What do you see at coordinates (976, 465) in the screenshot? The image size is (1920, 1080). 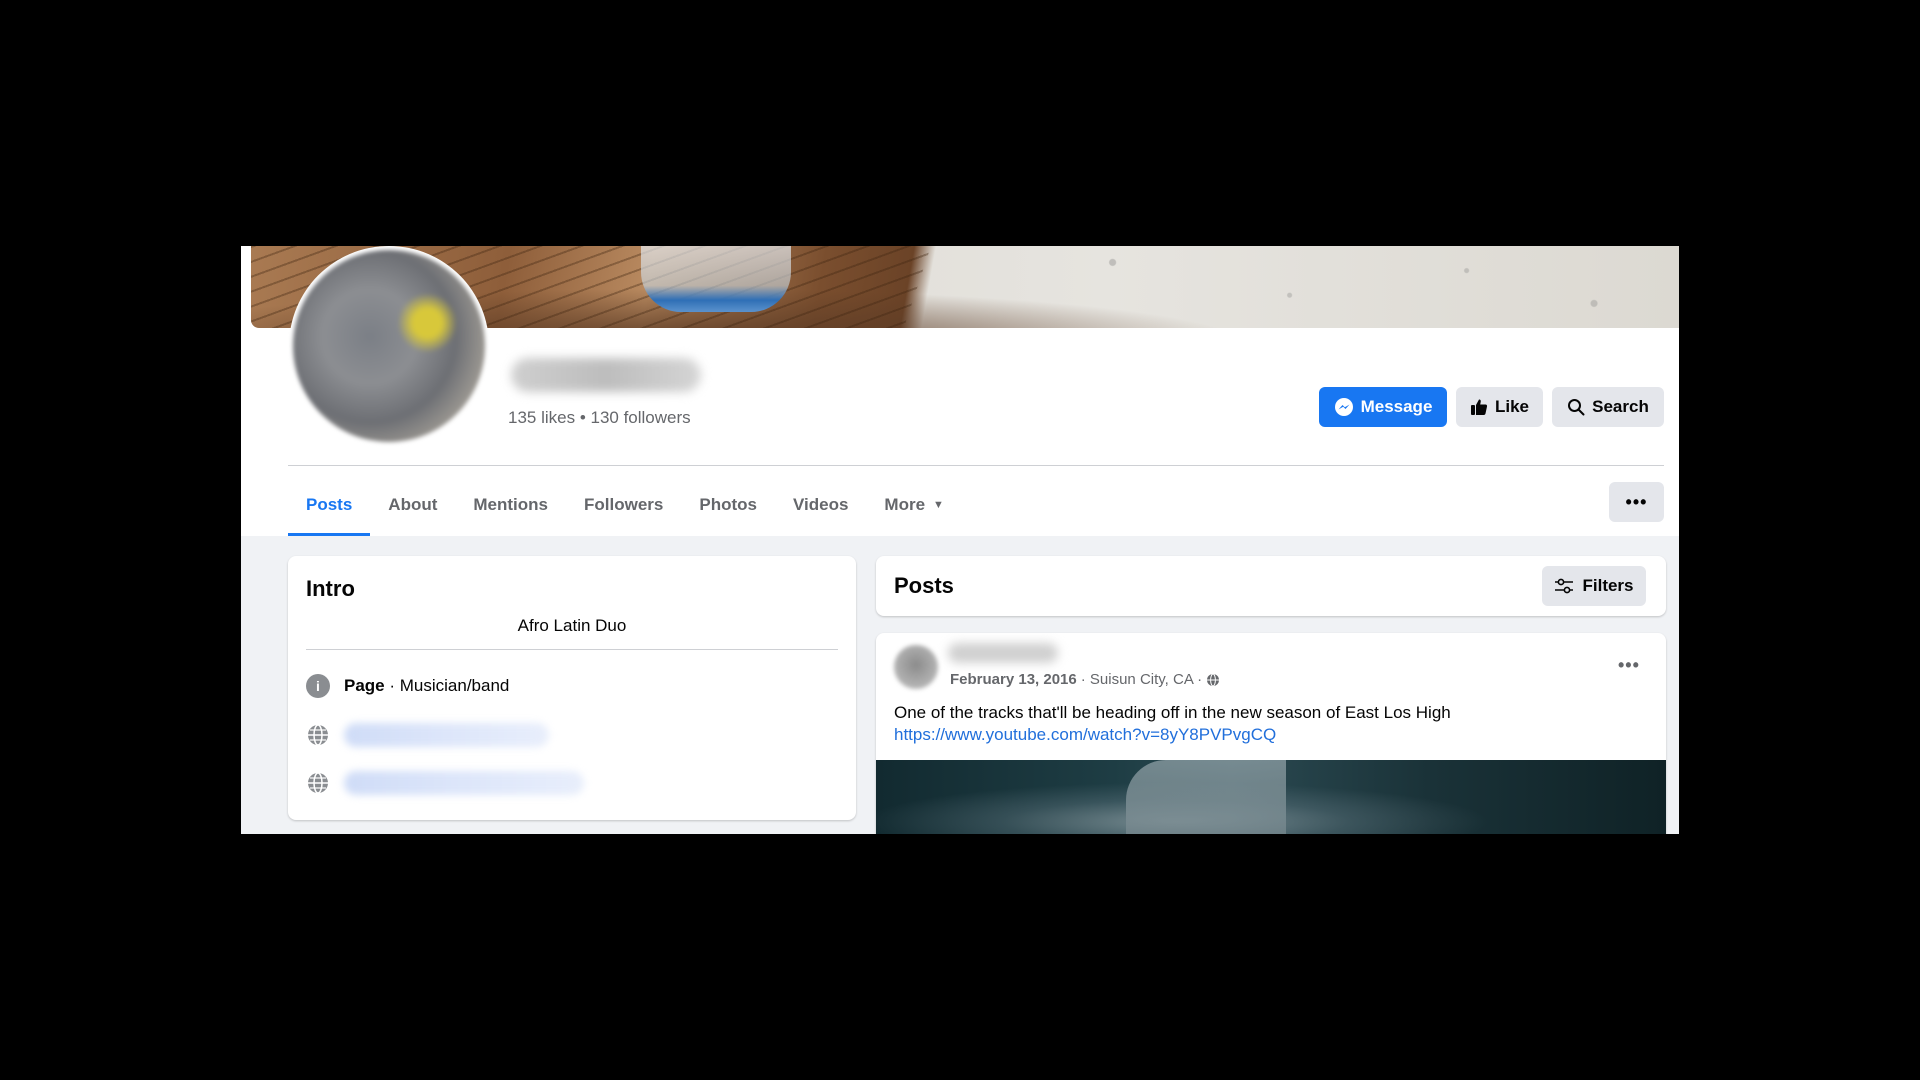 I see `header-divider` at bounding box center [976, 465].